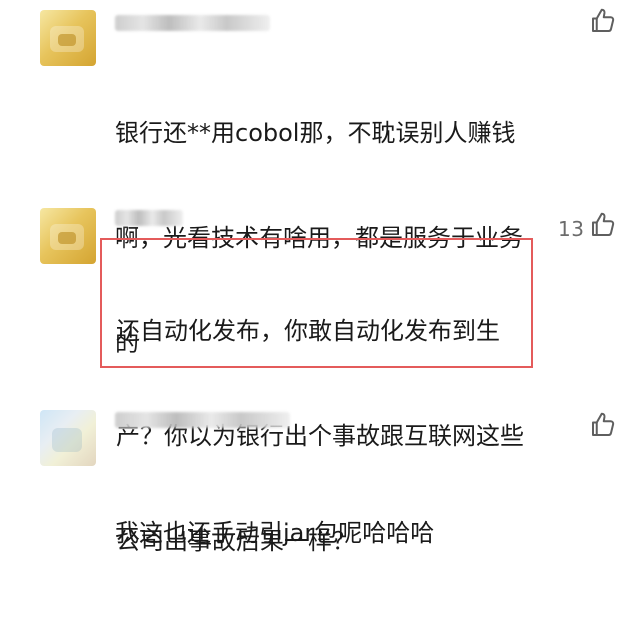 Image resolution: width=641 pixels, height=629 pixels. Describe the element at coordinates (571, 229) in the screenshot. I see `like-count: 13` at that location.